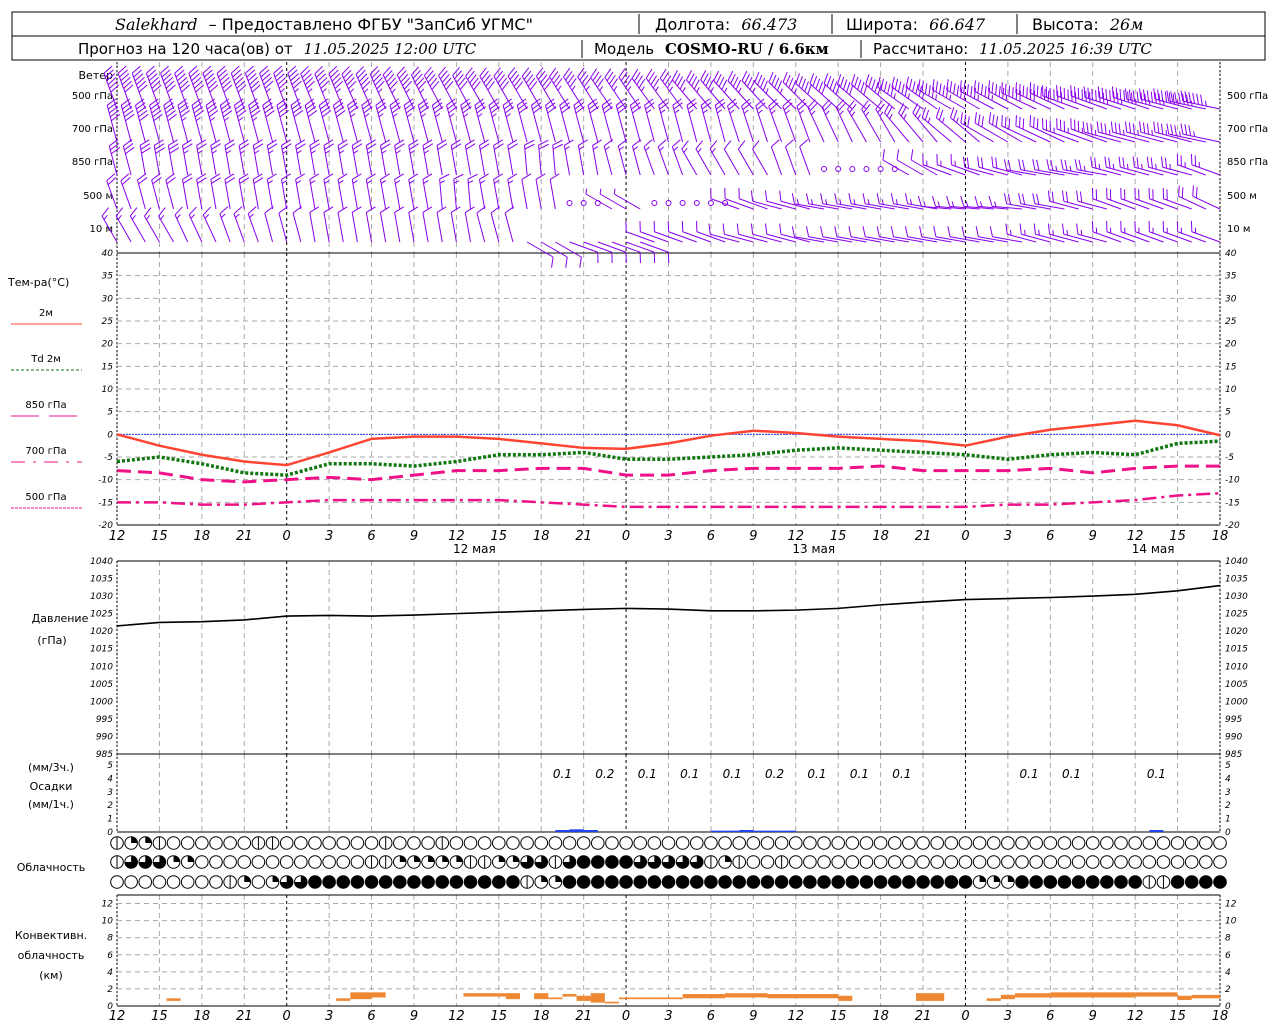 The width and height of the screenshot is (1280, 1024). I want to click on precip-3h-label: 0.2, so click(604, 774).